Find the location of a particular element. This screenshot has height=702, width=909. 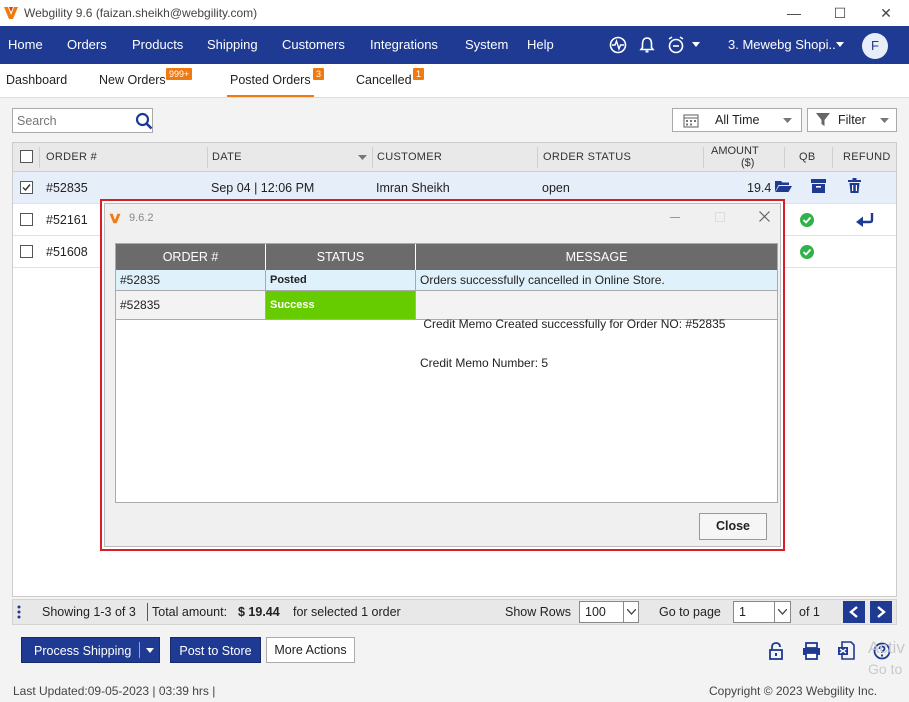

chevron-down-icon is located at coordinates (696, 45).